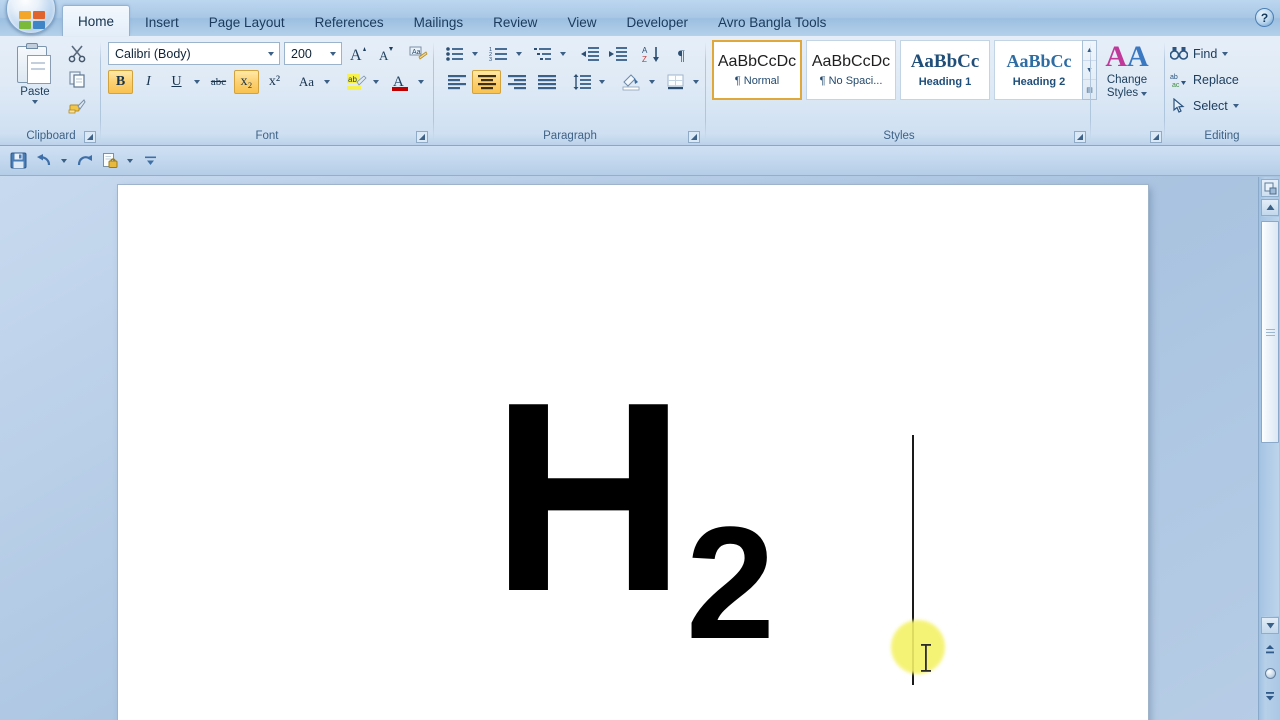 Image resolution: width=1280 pixels, height=720 pixels. What do you see at coordinates (631, 82) in the screenshot?
I see `shading-button` at bounding box center [631, 82].